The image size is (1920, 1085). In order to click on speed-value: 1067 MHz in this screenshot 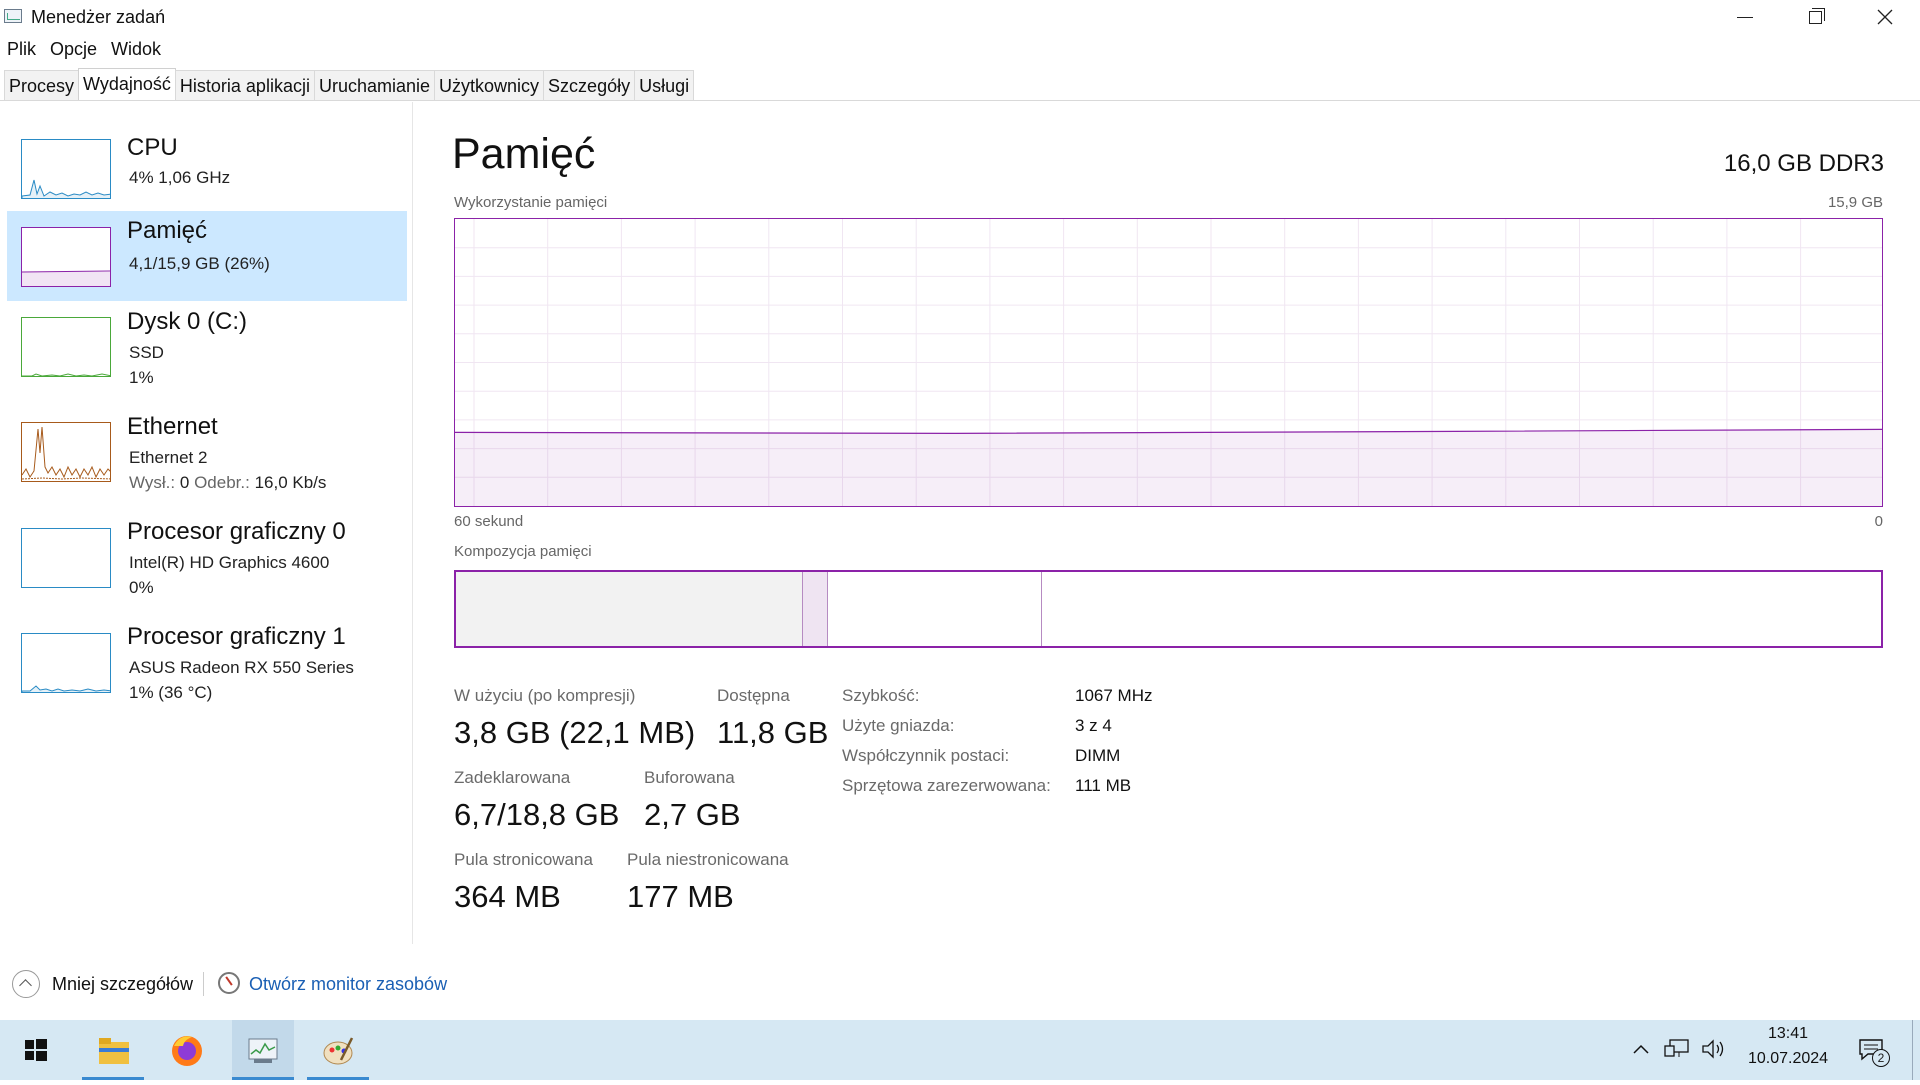, I will do `click(1114, 695)`.